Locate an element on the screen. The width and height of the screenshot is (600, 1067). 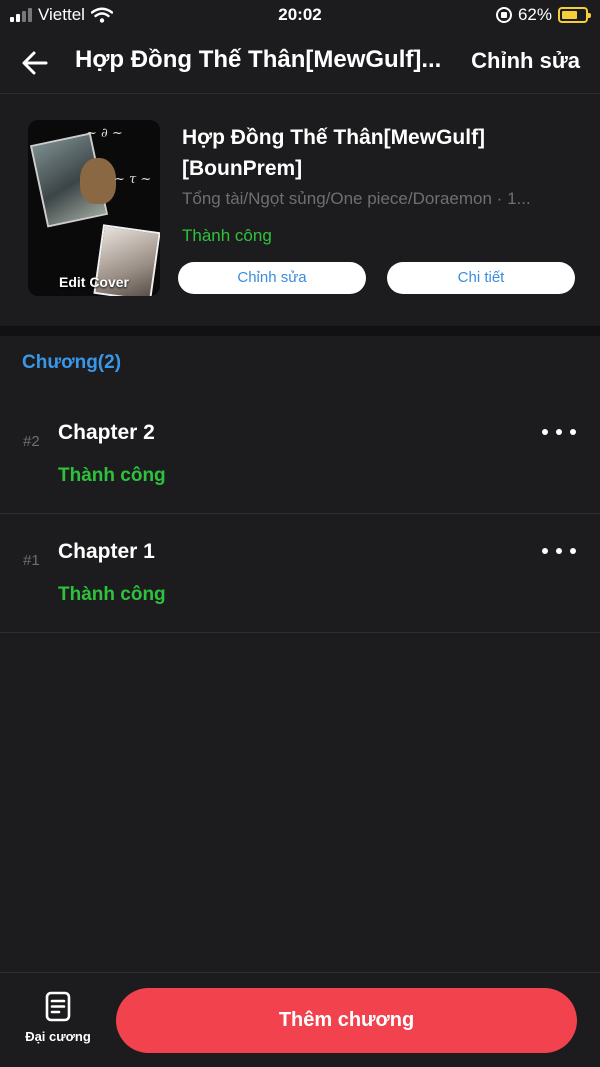
story-cover: ~ ∂ ~ ~ τ ~ Edit Cover is located at coordinates (94, 208).